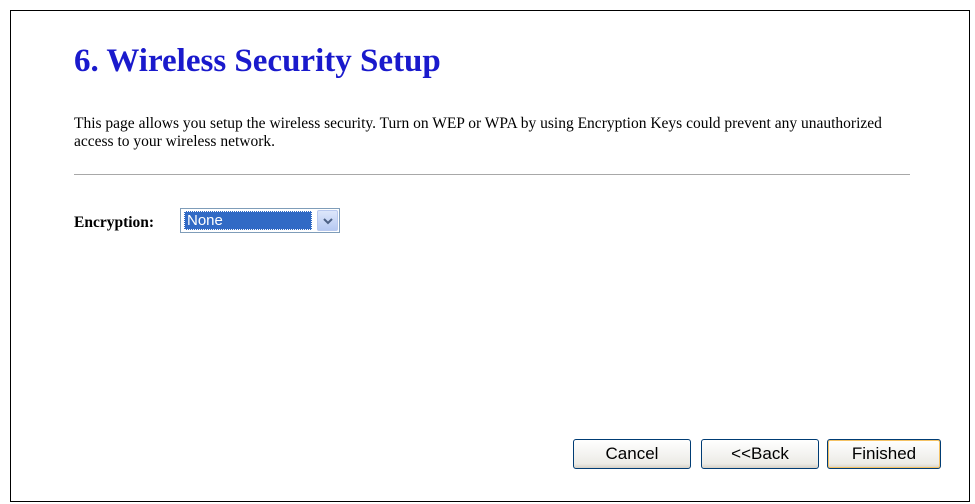 The image size is (975, 504). Describe the element at coordinates (492, 174) in the screenshot. I see `divider` at that location.